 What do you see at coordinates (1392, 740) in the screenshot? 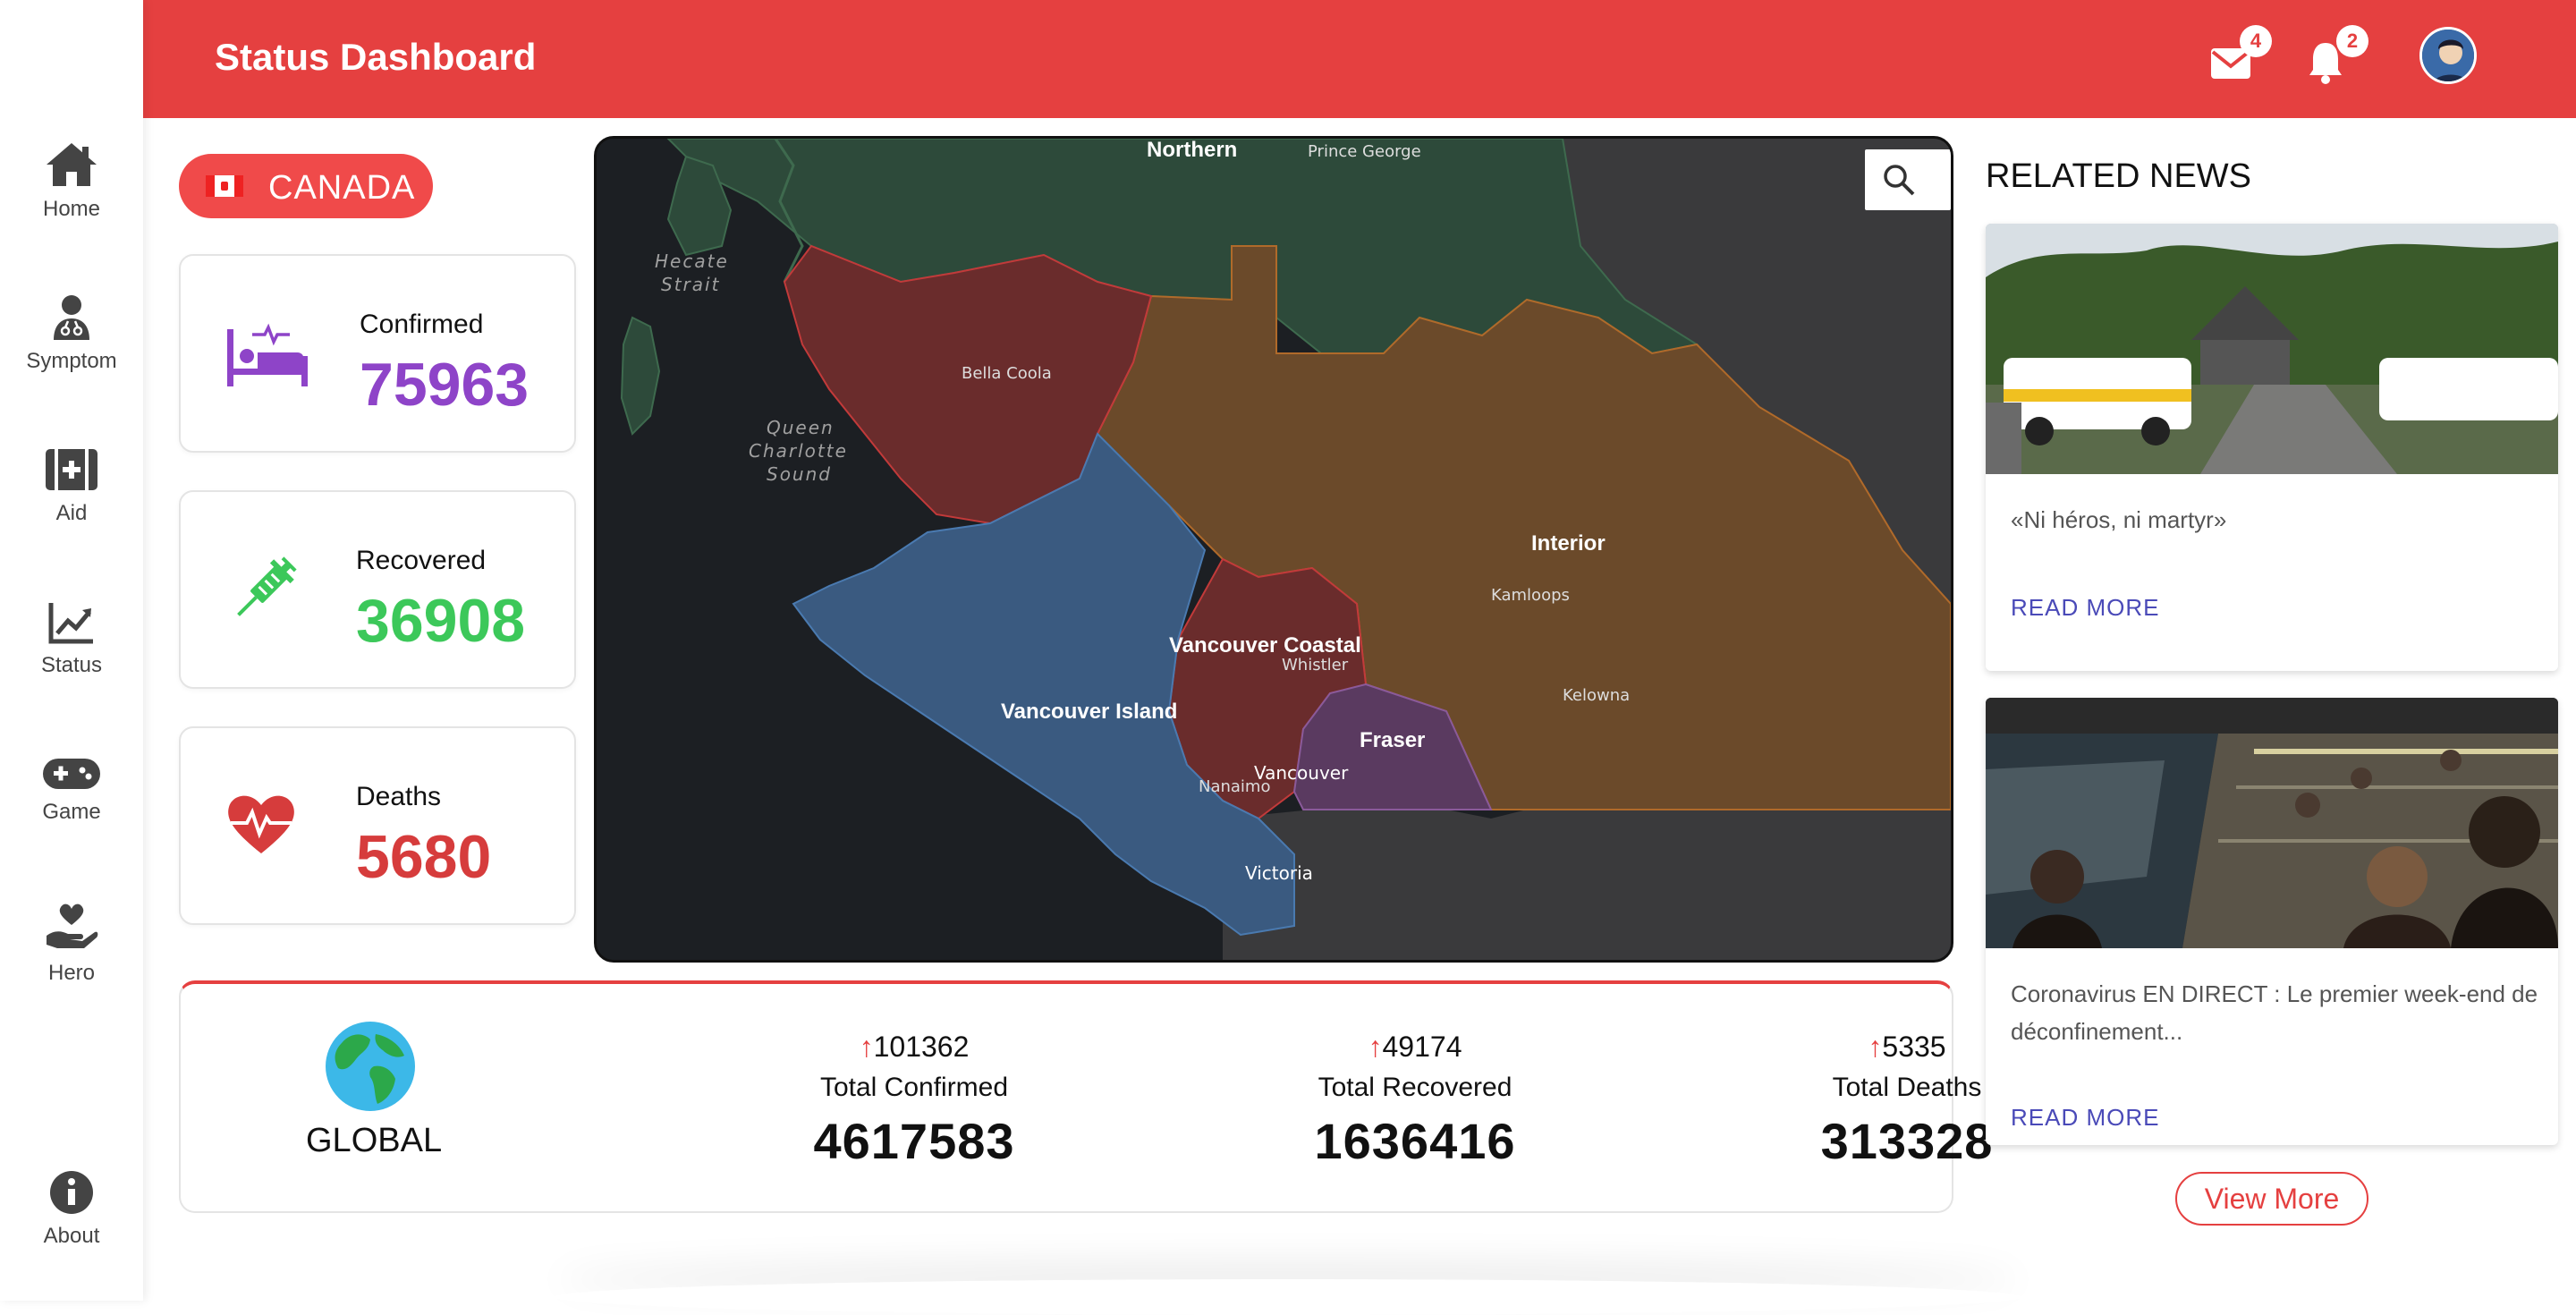
I see `region-label-fraser: Fraser` at bounding box center [1392, 740].